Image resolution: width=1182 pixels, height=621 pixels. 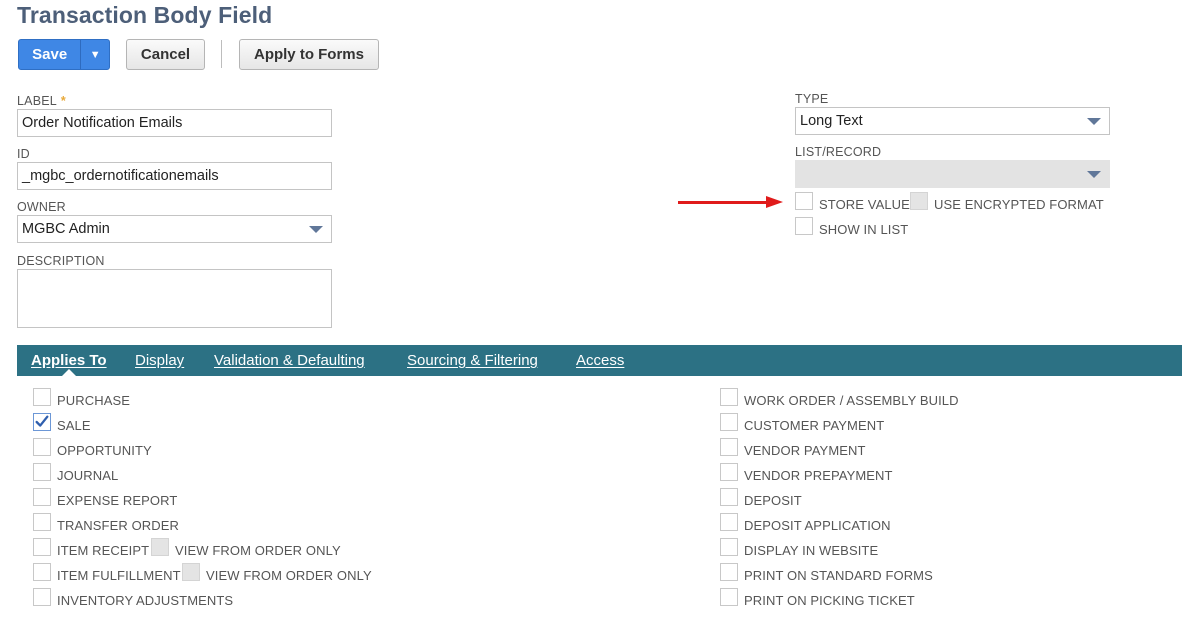 What do you see at coordinates (804, 201) in the screenshot?
I see `store-value-checkbox` at bounding box center [804, 201].